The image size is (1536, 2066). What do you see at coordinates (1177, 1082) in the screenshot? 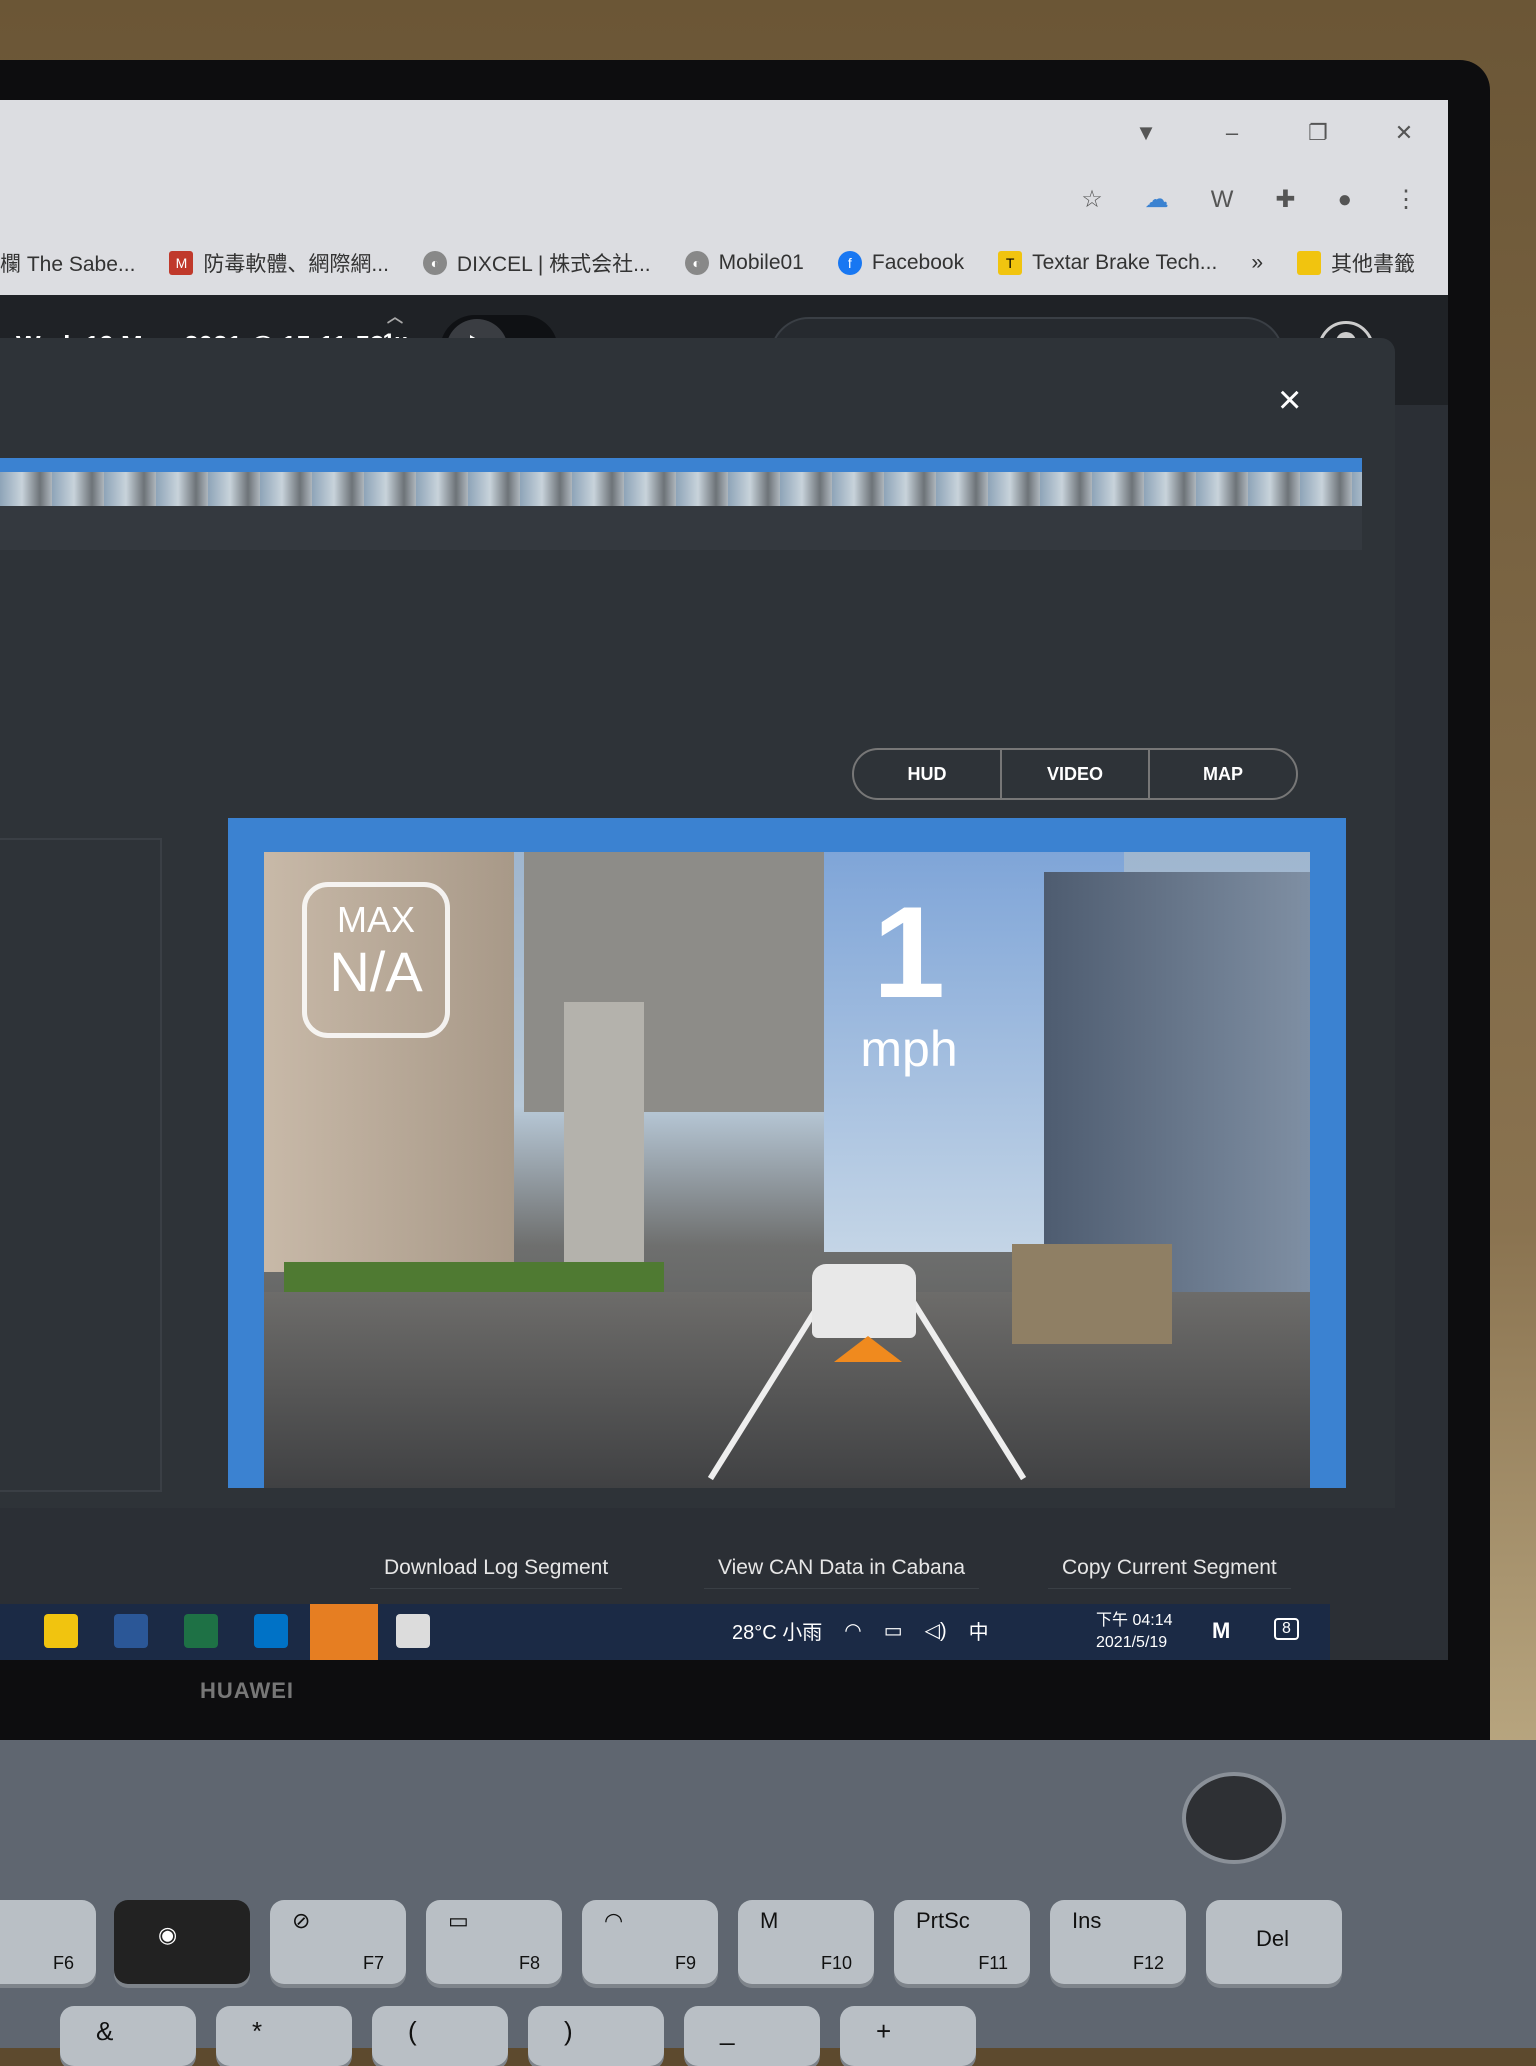
I see `video-building-right` at bounding box center [1177, 1082].